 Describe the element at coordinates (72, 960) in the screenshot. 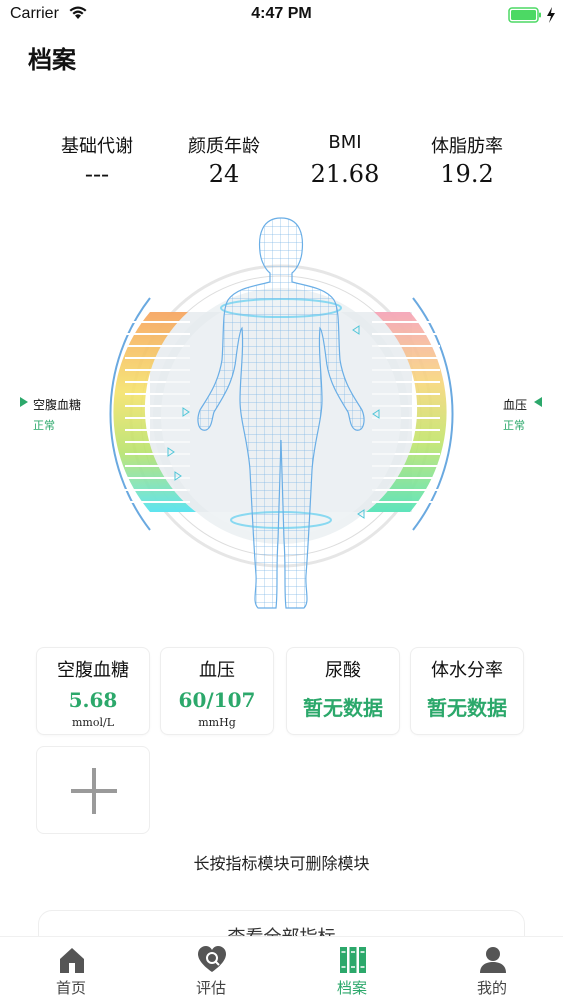

I see `home-icon` at that location.